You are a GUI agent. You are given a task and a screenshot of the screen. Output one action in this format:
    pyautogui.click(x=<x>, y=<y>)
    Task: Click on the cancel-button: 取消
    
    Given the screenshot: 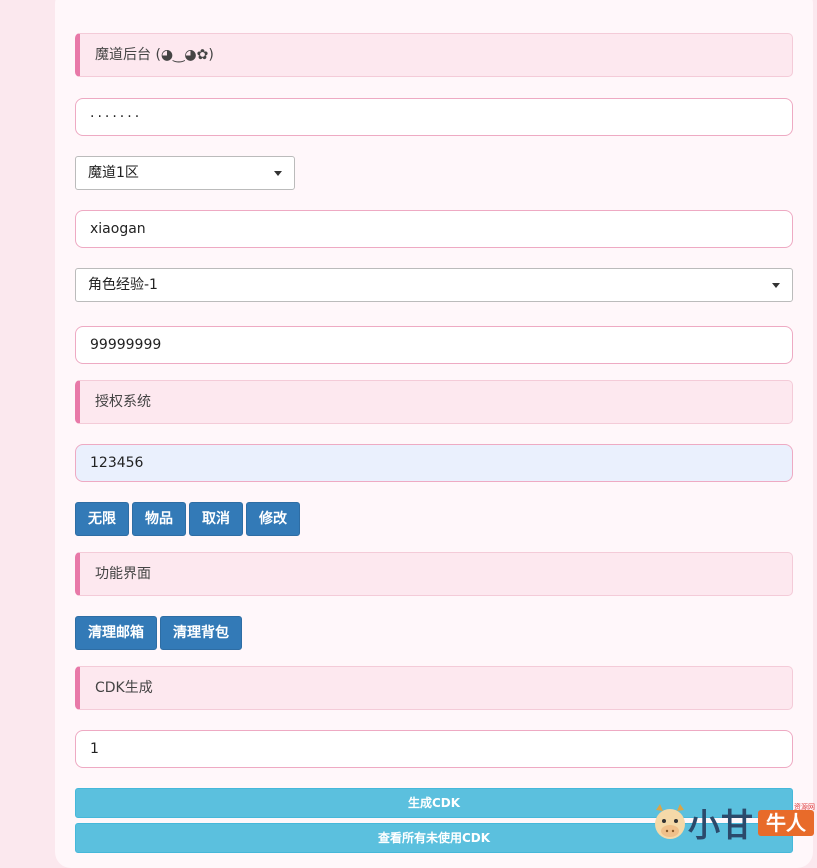 What is the action you would take?
    pyautogui.click(x=216, y=519)
    